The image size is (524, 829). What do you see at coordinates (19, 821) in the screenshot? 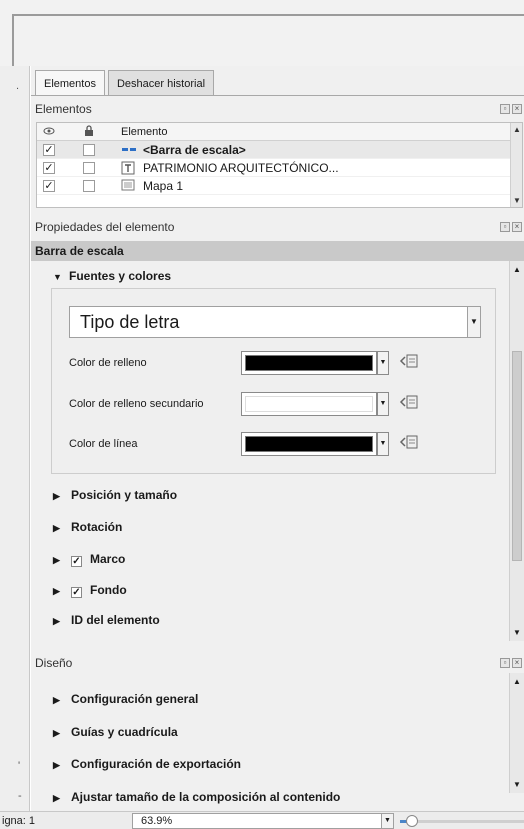
I see `page-indicator: igna: 1` at bounding box center [19, 821].